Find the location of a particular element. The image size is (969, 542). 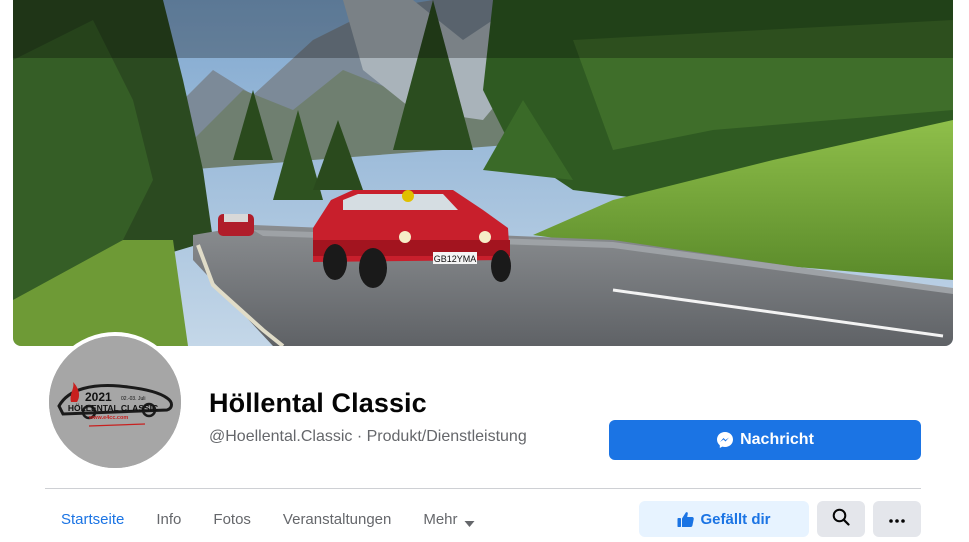

tab-label: Fotos is located at coordinates (232, 519).